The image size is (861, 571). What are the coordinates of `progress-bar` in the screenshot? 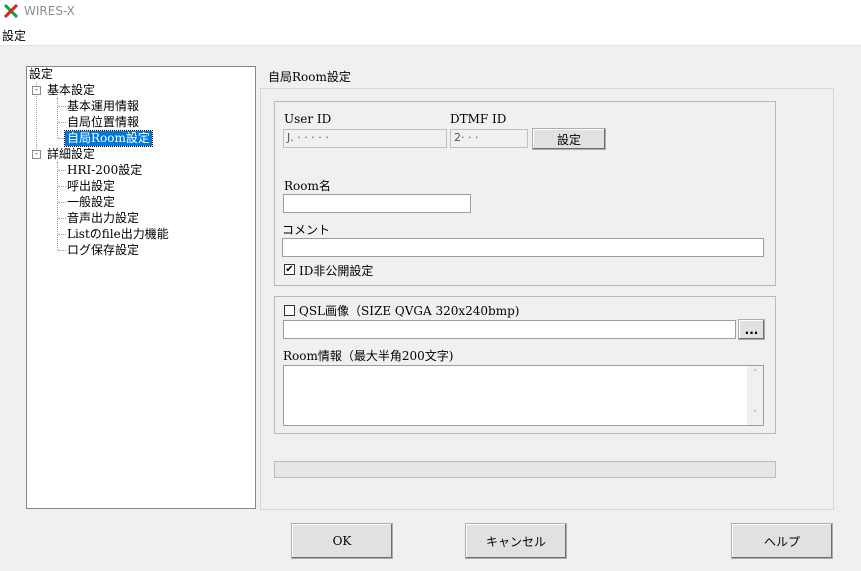 It's located at (525, 469).